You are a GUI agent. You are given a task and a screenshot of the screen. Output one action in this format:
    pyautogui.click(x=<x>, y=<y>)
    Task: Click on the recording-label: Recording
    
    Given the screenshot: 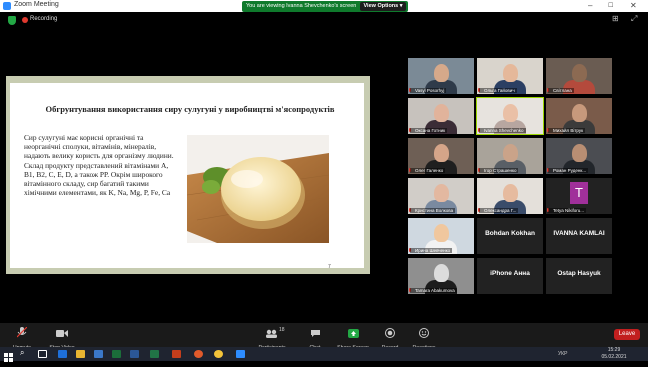 What is the action you would take?
    pyautogui.click(x=44, y=19)
    